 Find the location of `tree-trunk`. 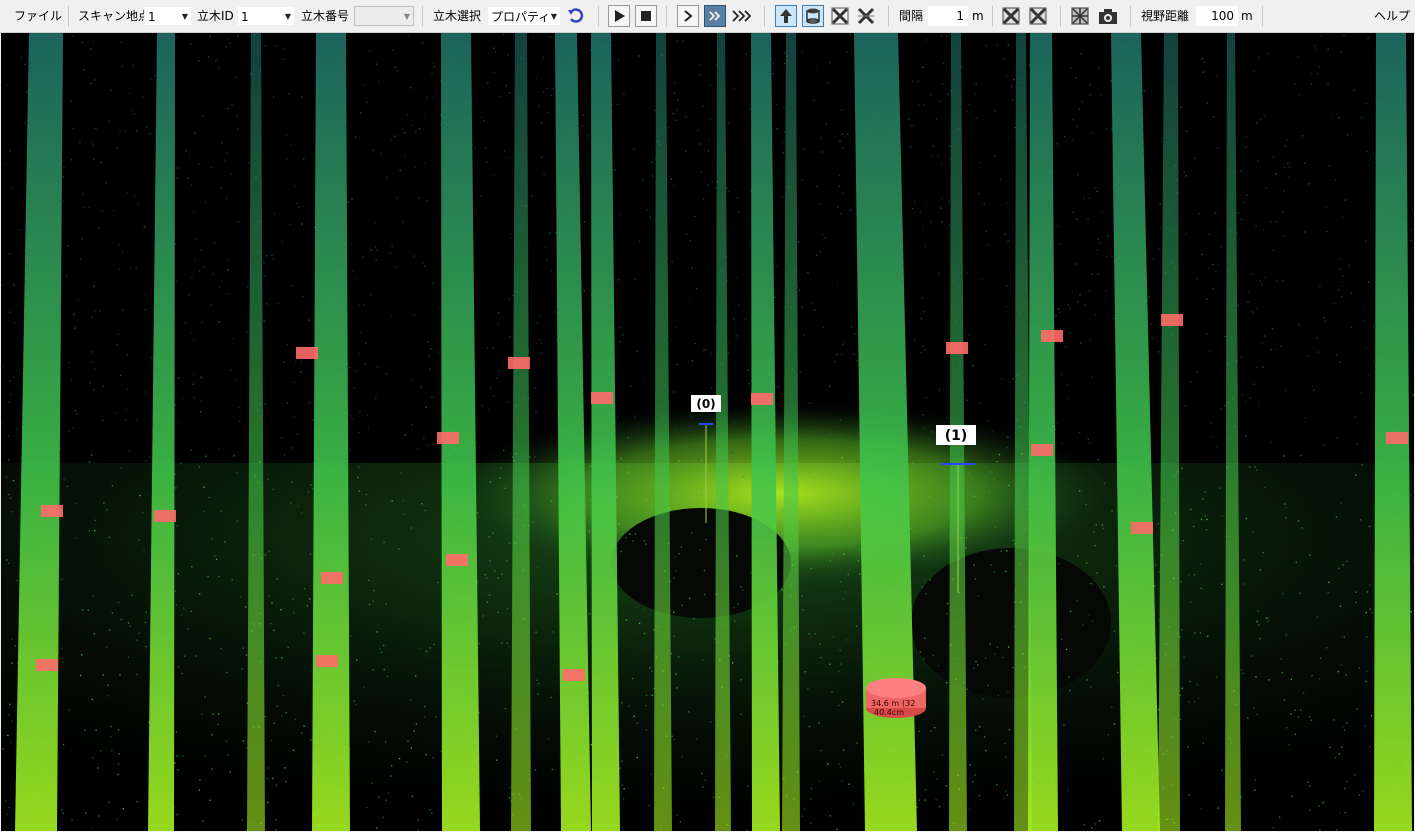

tree-trunk is located at coordinates (1043, 432).